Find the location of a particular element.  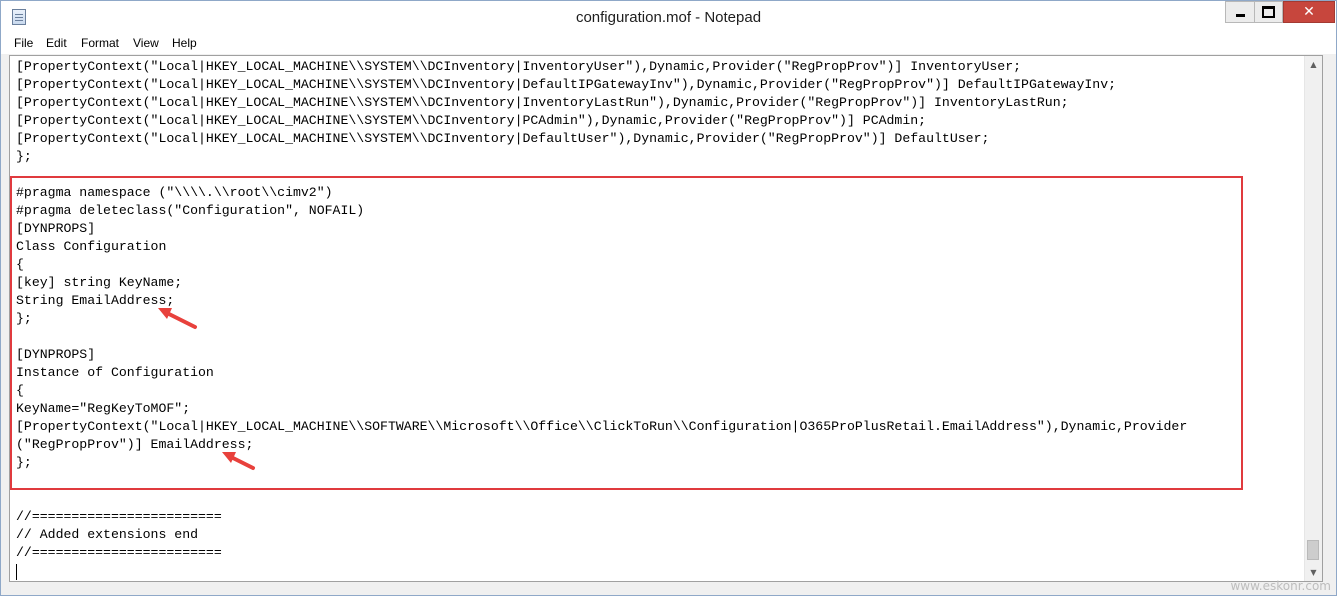

minimize-button is located at coordinates (1240, 12).